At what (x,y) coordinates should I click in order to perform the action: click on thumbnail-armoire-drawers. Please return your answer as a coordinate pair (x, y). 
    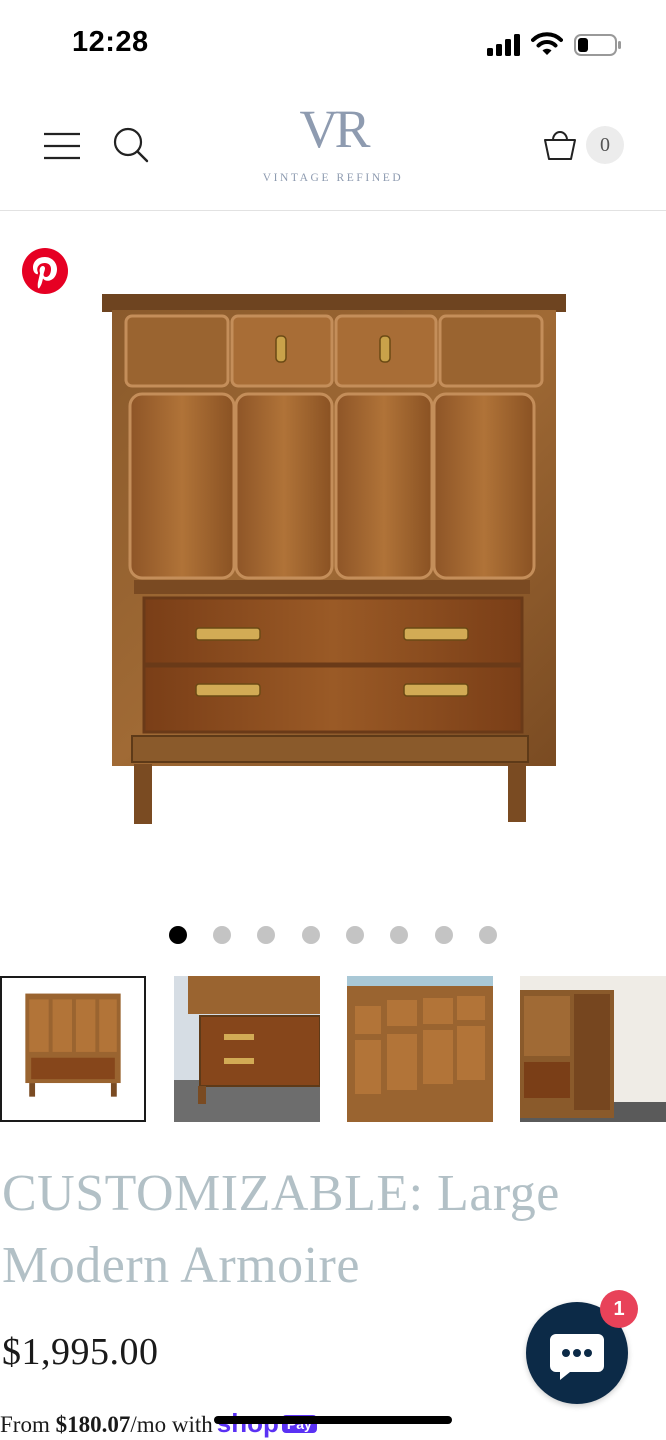
    Looking at the image, I should click on (247, 1049).